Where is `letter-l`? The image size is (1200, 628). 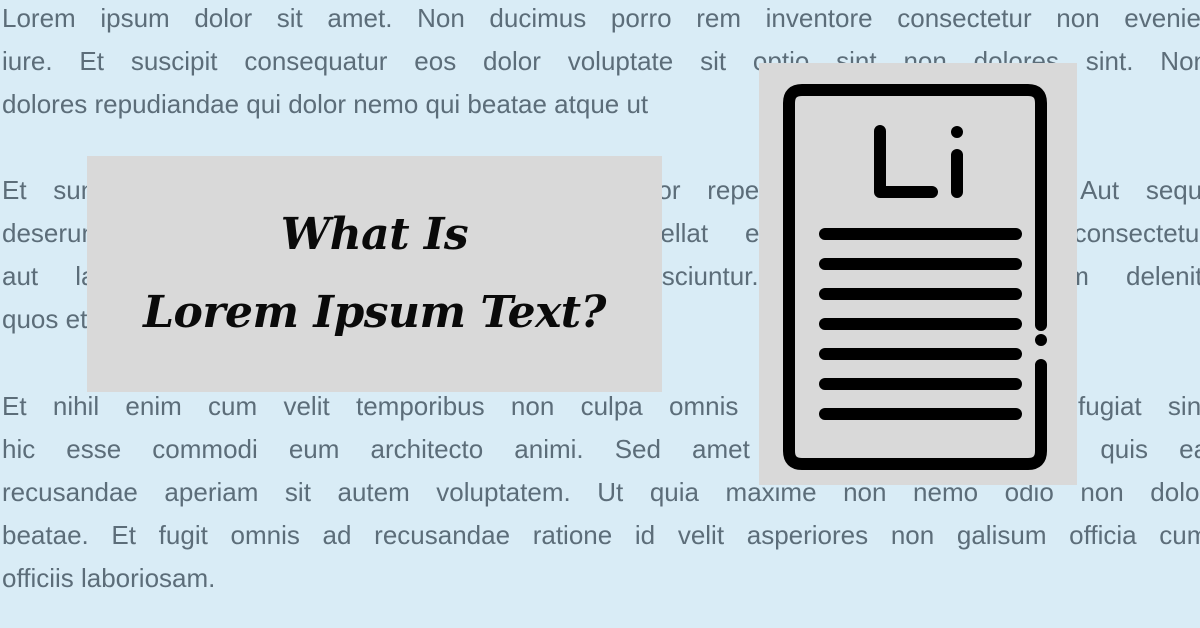
letter-l is located at coordinates (906, 161).